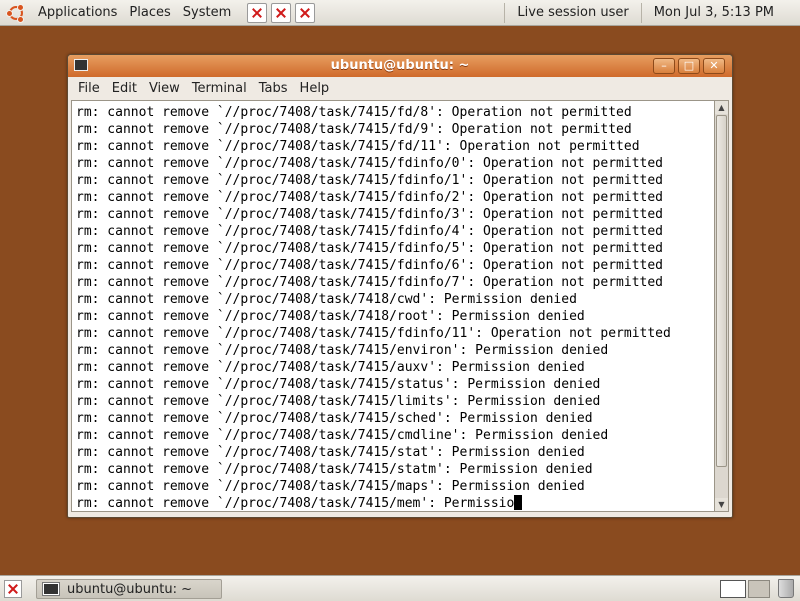 The width and height of the screenshot is (800, 601). Describe the element at coordinates (518, 502) in the screenshot. I see `text-cursor` at that location.